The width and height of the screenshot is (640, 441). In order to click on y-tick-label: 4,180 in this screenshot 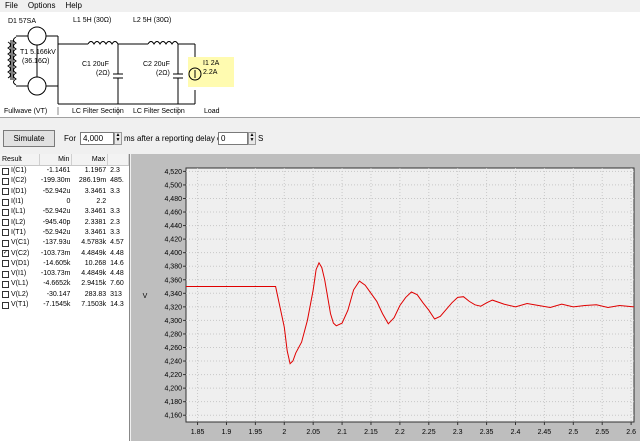, I will do `click(173, 402)`.